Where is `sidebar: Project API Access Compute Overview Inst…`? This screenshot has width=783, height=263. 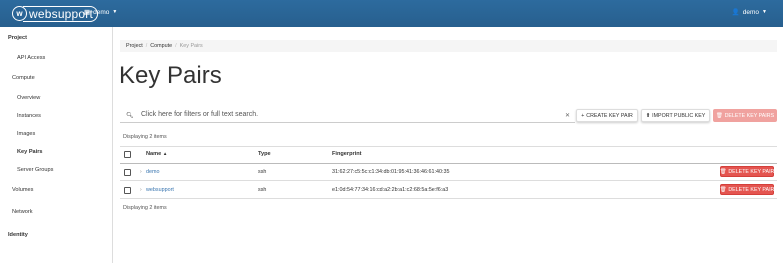
sidebar: Project API Access Compute Overview Inst… is located at coordinates (56, 145).